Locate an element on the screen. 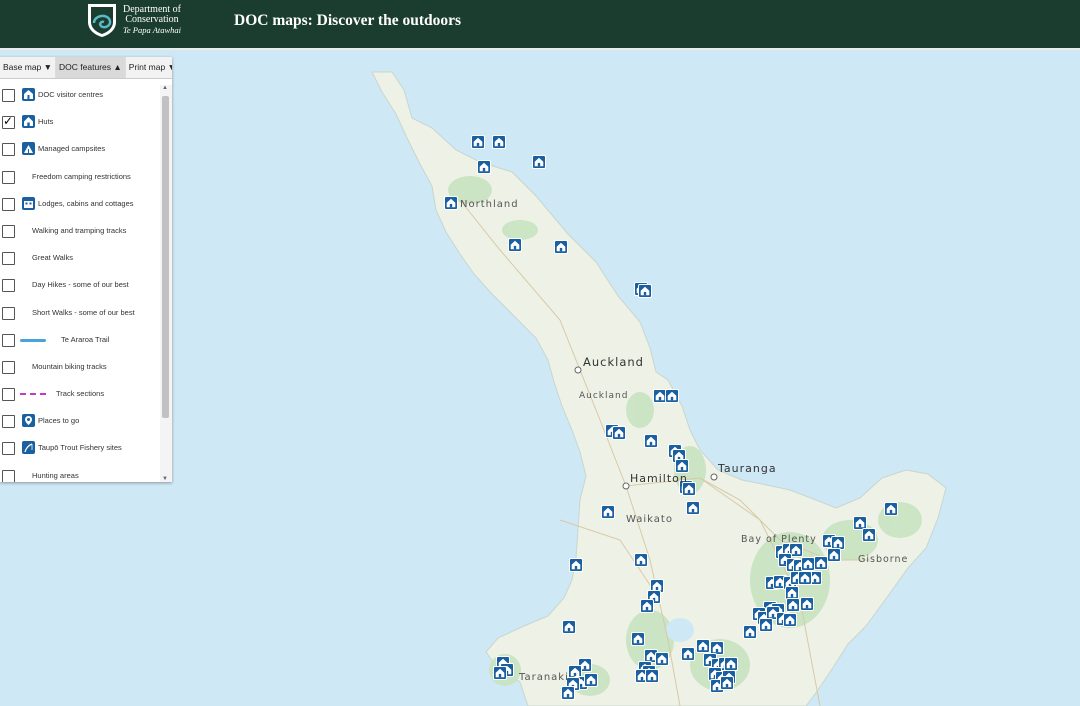 Image resolution: width=1080 pixels, height=706 pixels. label-taranaki: Taranaki is located at coordinates (543, 677).